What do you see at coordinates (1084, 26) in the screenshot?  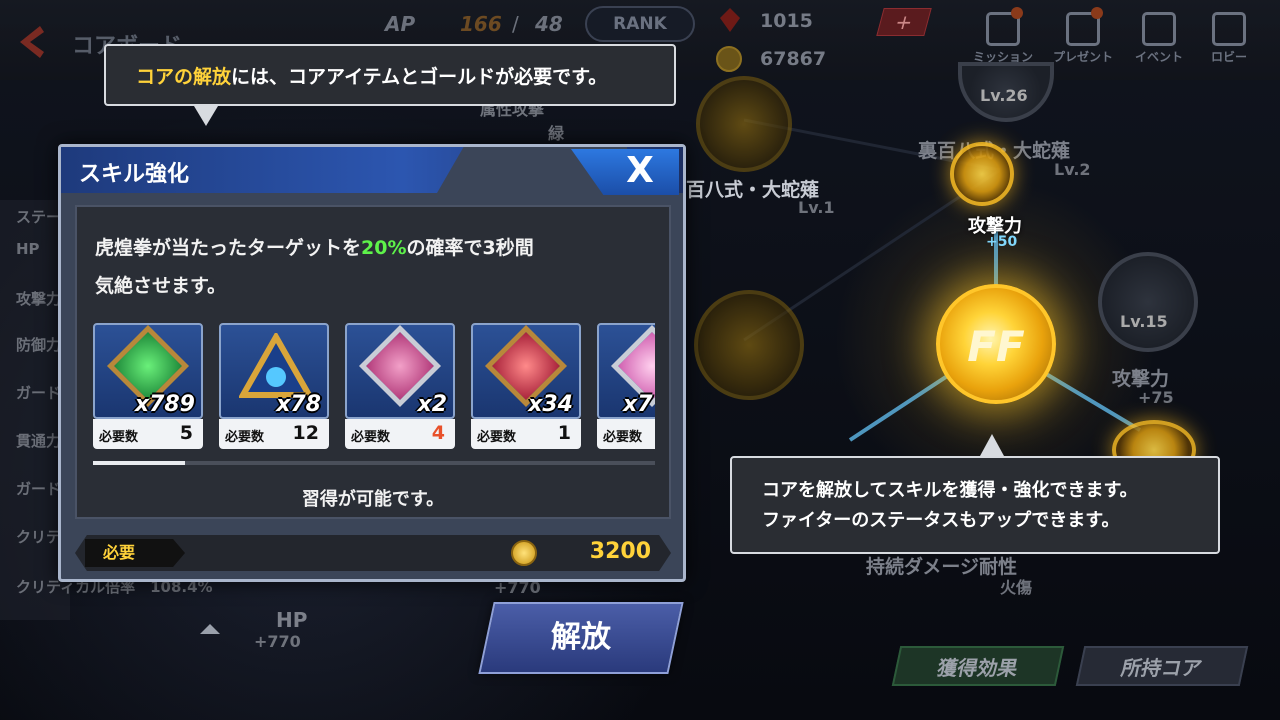 I see `present-icon` at bounding box center [1084, 26].